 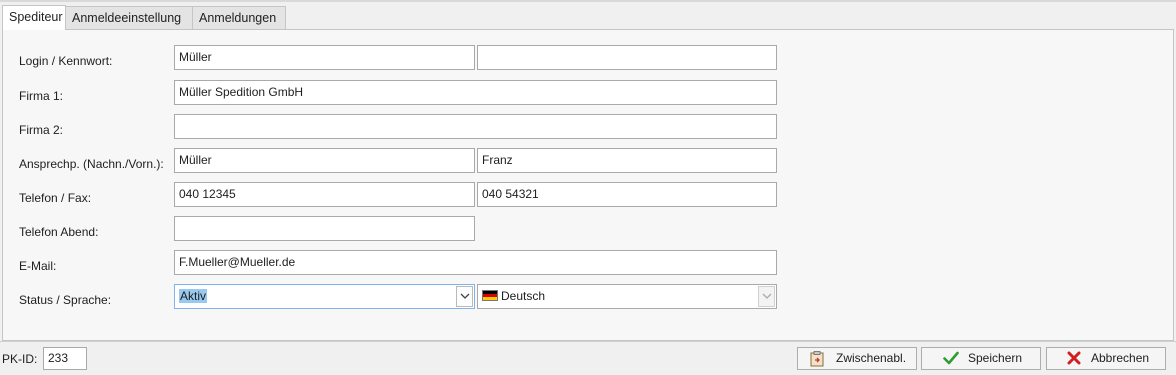 I want to click on pk-id-field: 233, so click(x=65, y=358).